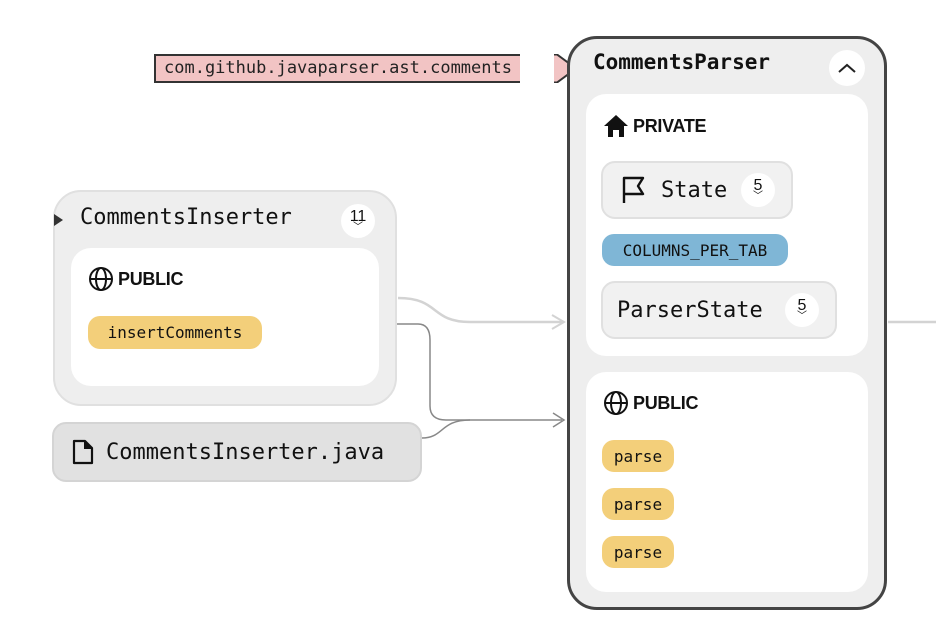  What do you see at coordinates (670, 125) in the screenshot?
I see `section-label: PRIVATE` at bounding box center [670, 125].